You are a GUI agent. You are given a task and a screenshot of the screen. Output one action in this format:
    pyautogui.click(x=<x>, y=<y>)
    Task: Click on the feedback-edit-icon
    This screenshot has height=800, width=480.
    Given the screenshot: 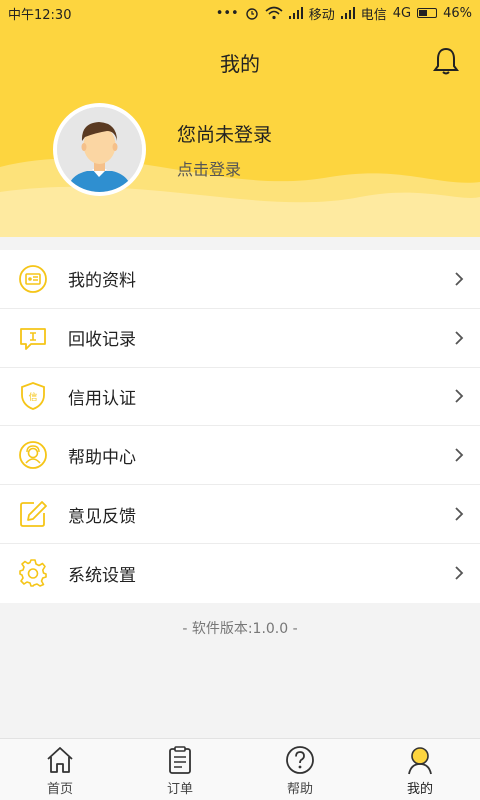 What is the action you would take?
    pyautogui.click(x=33, y=514)
    